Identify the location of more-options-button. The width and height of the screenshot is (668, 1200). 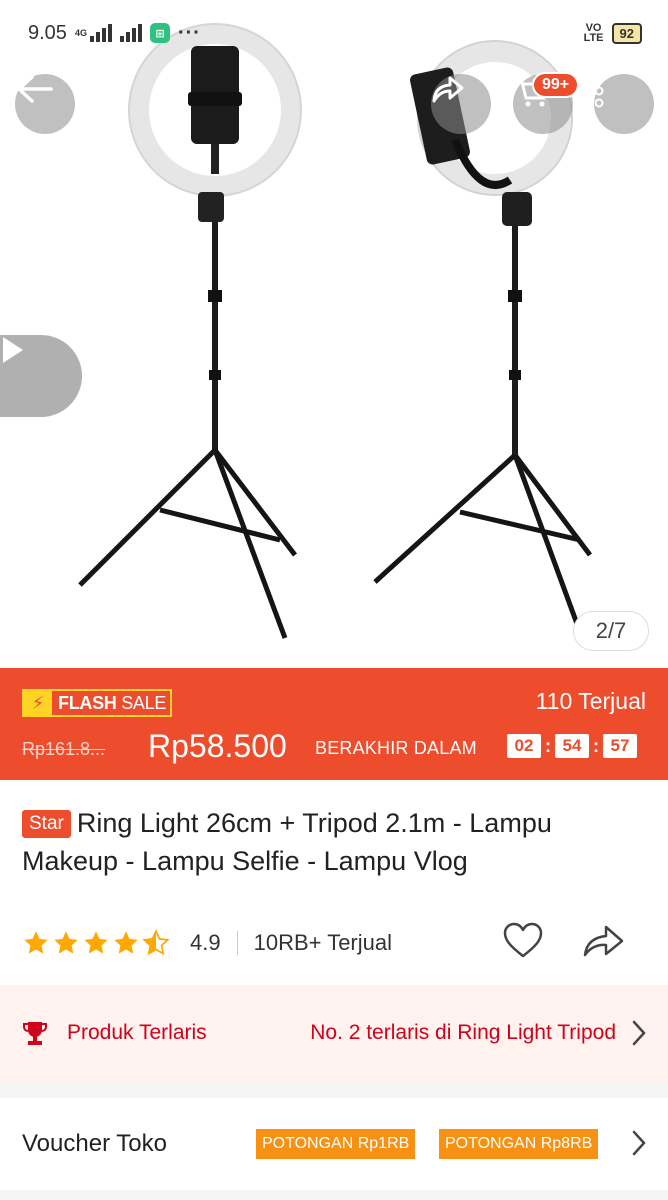
(624, 104).